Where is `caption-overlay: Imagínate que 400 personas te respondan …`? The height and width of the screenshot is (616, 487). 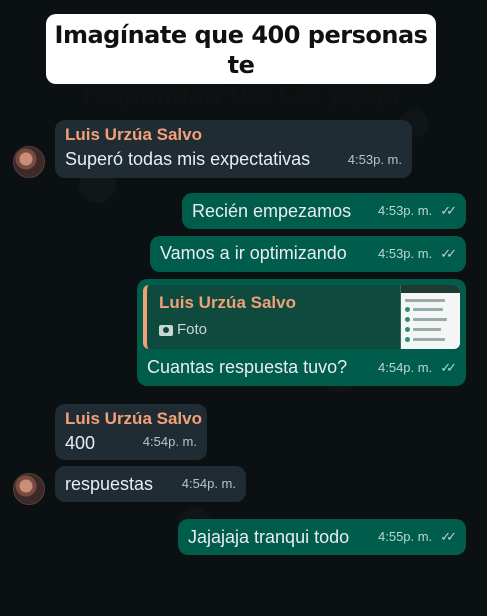
caption-overlay: Imagínate que 400 personas te respondan … is located at coordinates (241, 61).